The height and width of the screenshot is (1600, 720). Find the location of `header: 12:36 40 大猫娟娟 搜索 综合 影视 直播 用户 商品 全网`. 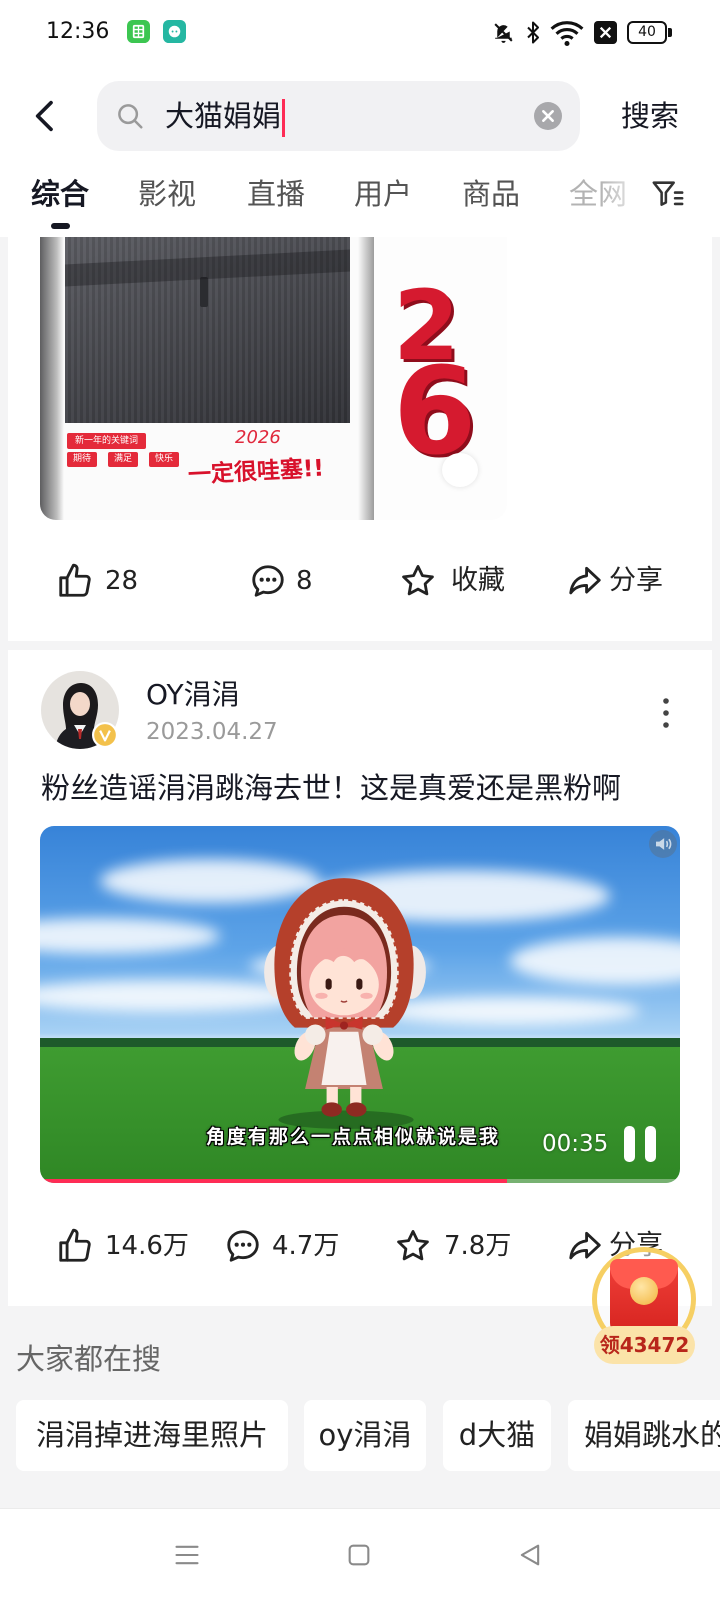

header: 12:36 40 大猫娟娟 搜索 综合 影视 直播 用户 商品 全网 is located at coordinates (360, 118).